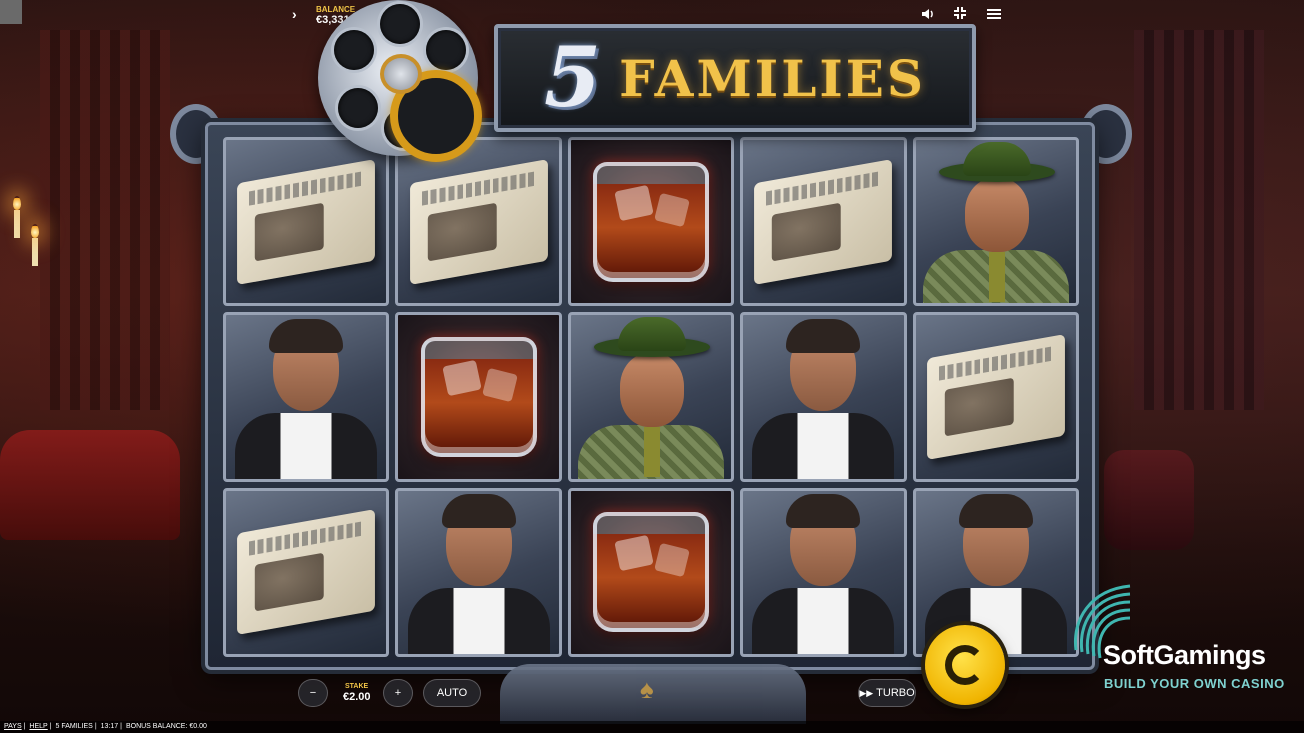 Image resolution: width=1304 pixels, height=733 pixels. I want to click on logo-word: FAMILIES, so click(772, 78).